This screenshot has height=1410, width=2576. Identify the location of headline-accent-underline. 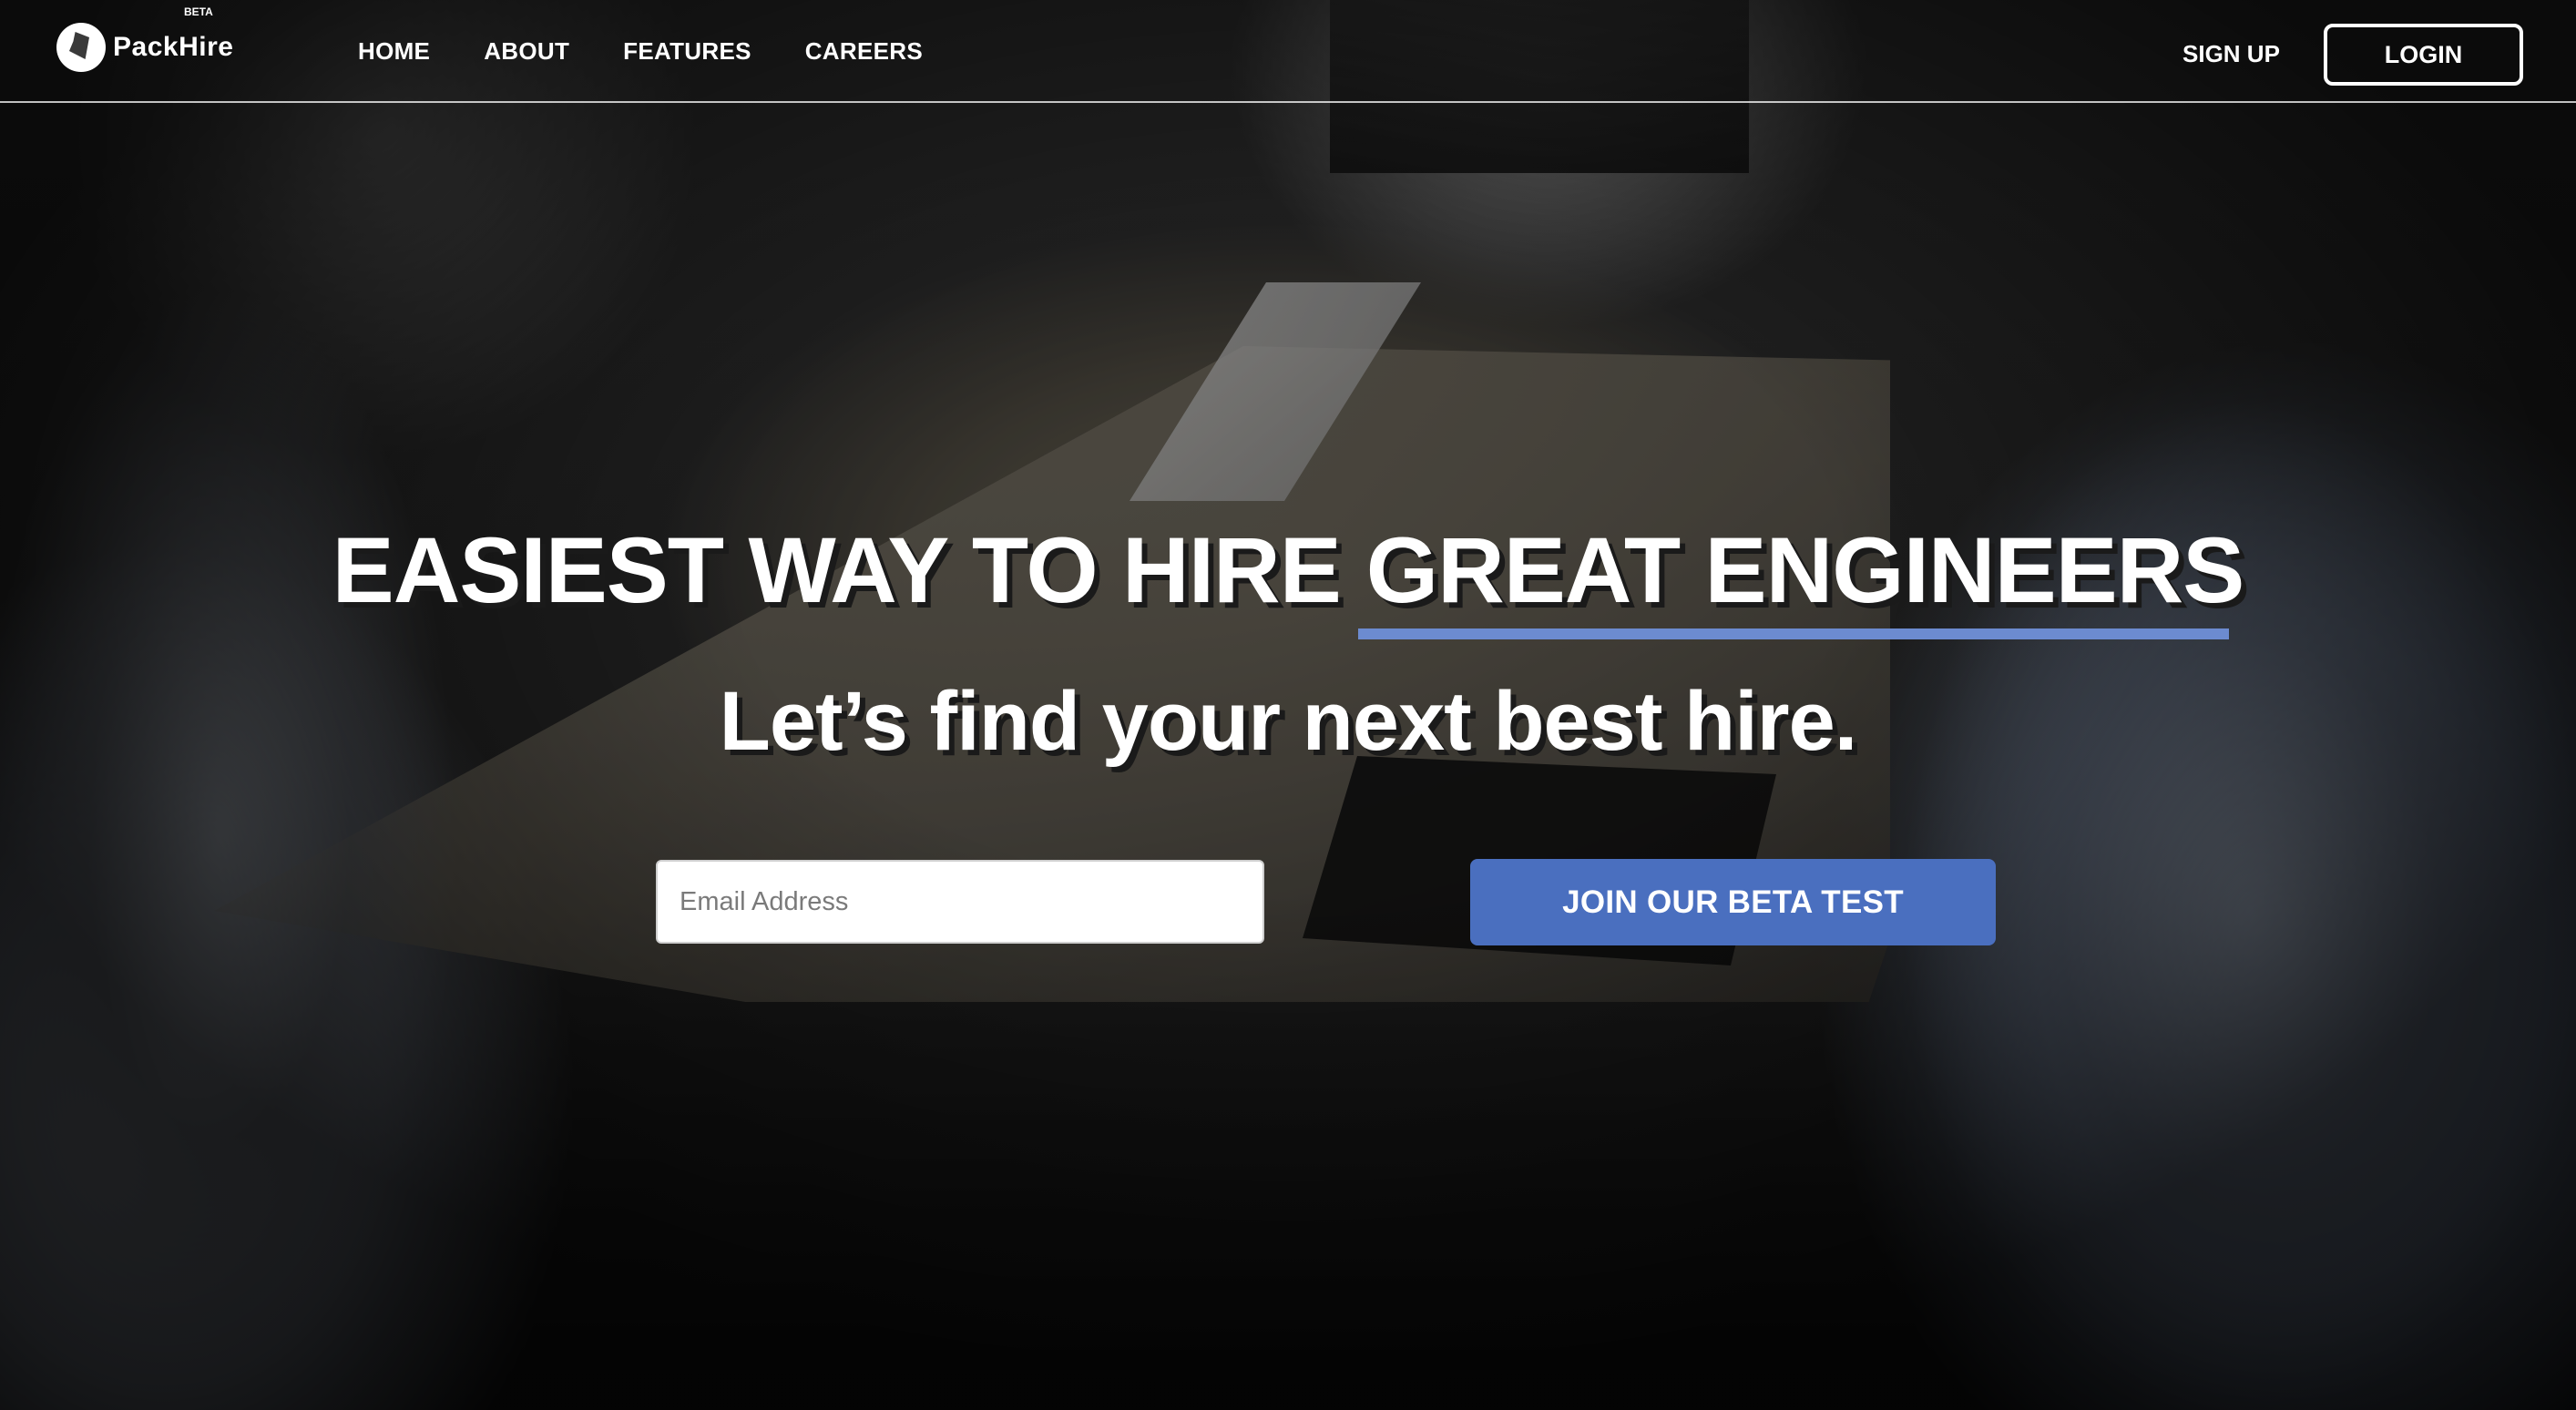
(1793, 633).